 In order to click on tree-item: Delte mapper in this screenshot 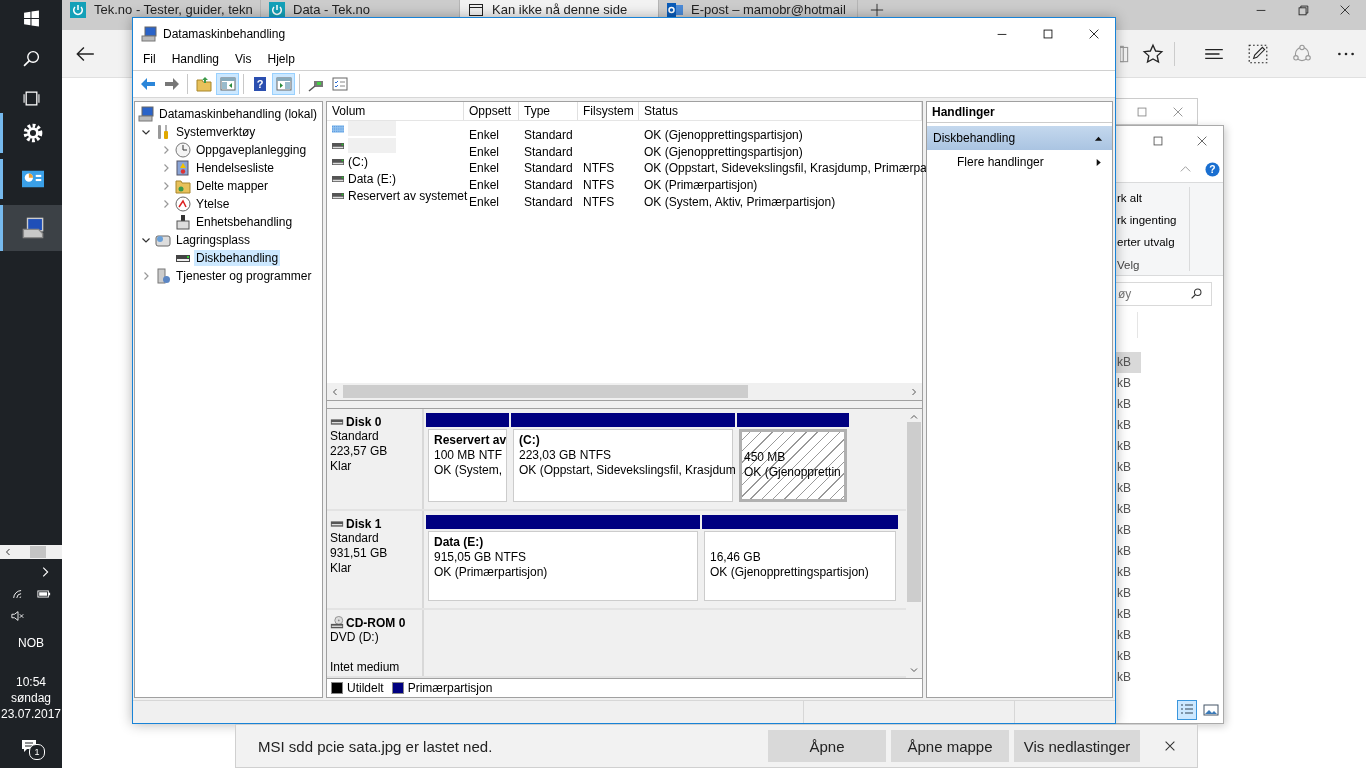, I will do `click(232, 186)`.